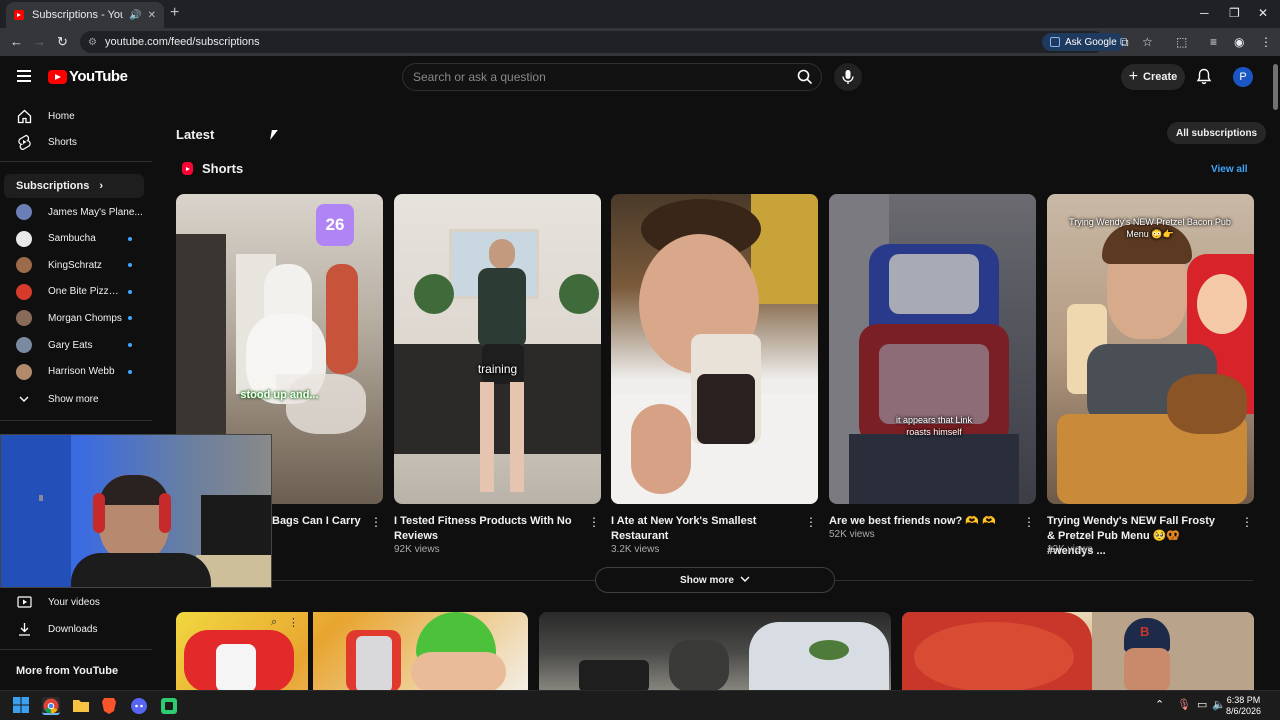  What do you see at coordinates (1266, 42) in the screenshot?
I see `menu-kebab-icon: ⋮` at bounding box center [1266, 42].